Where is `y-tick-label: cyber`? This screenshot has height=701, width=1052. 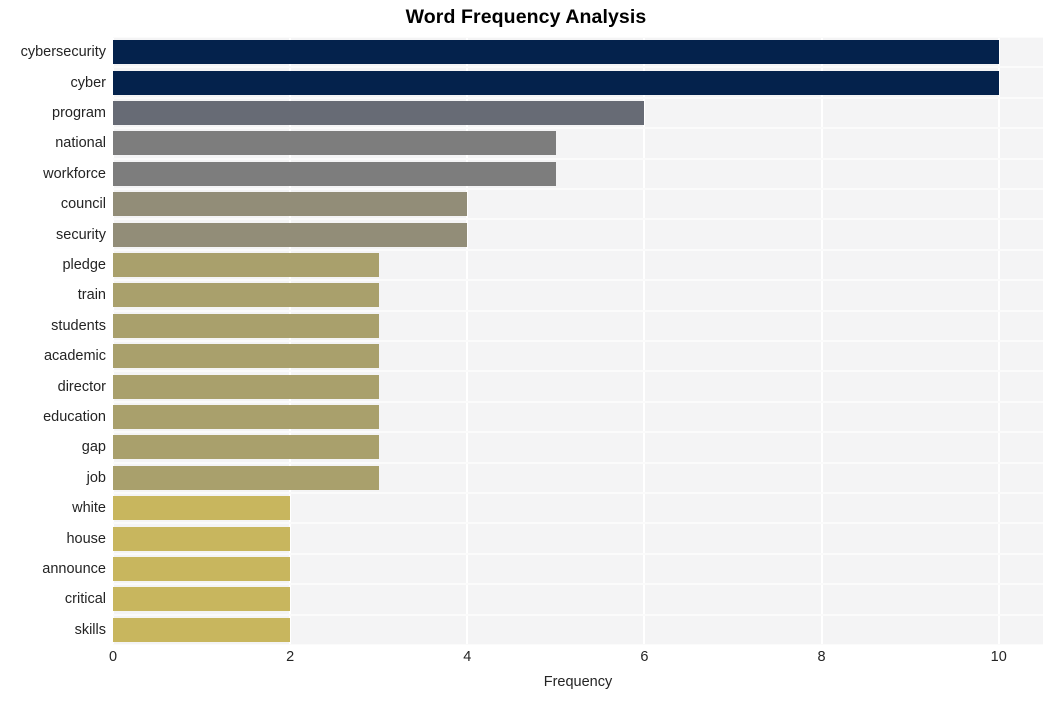
y-tick-label: cyber is located at coordinates (88, 82).